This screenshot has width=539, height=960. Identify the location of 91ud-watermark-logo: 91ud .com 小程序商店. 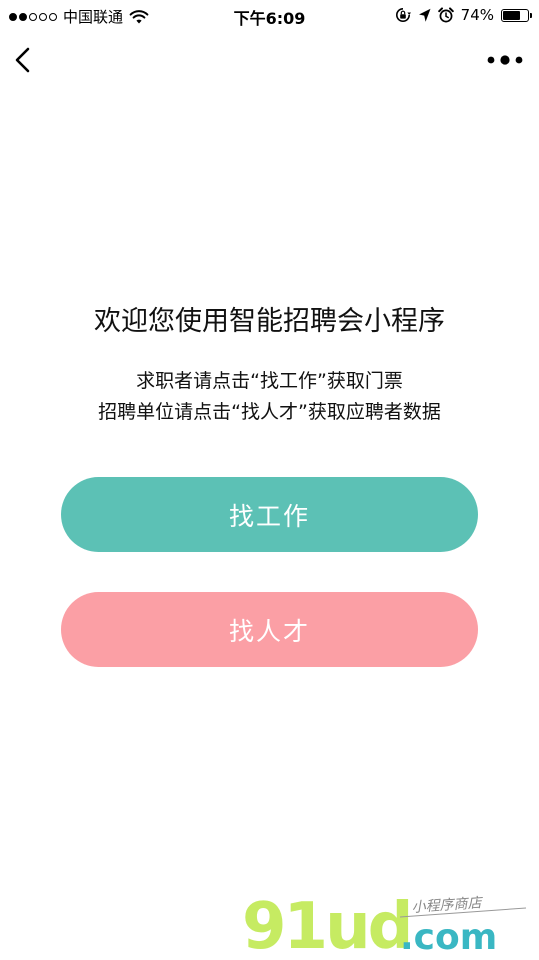
(384, 923).